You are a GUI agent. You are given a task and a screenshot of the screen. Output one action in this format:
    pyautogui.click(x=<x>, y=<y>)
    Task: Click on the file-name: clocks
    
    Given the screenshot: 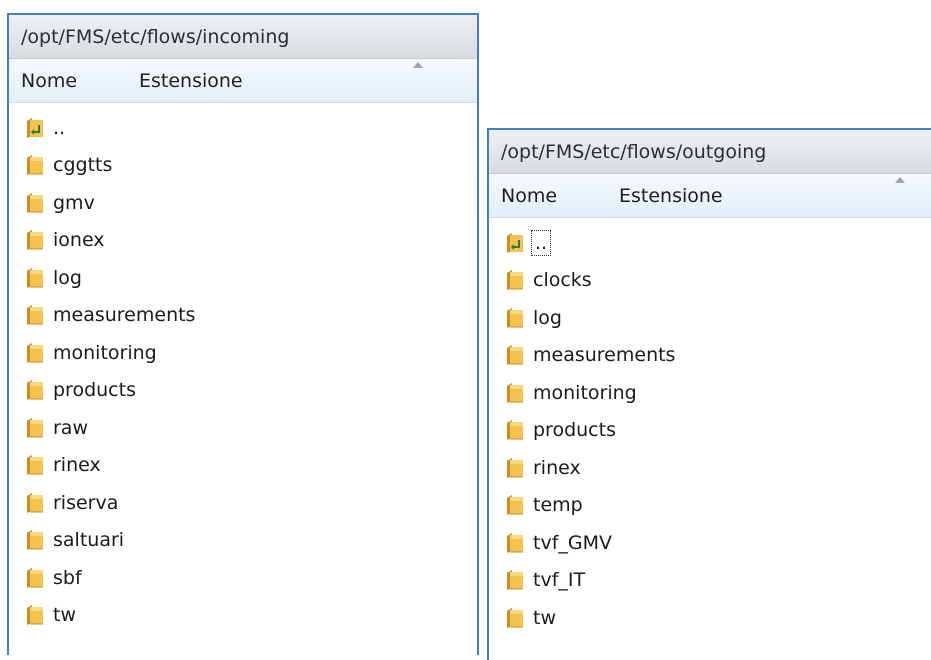 What is the action you would take?
    pyautogui.click(x=562, y=280)
    